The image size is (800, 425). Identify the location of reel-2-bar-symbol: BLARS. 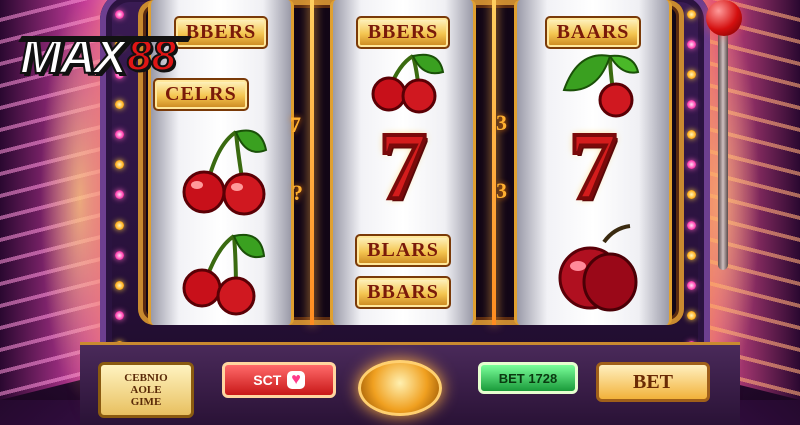
(403, 250).